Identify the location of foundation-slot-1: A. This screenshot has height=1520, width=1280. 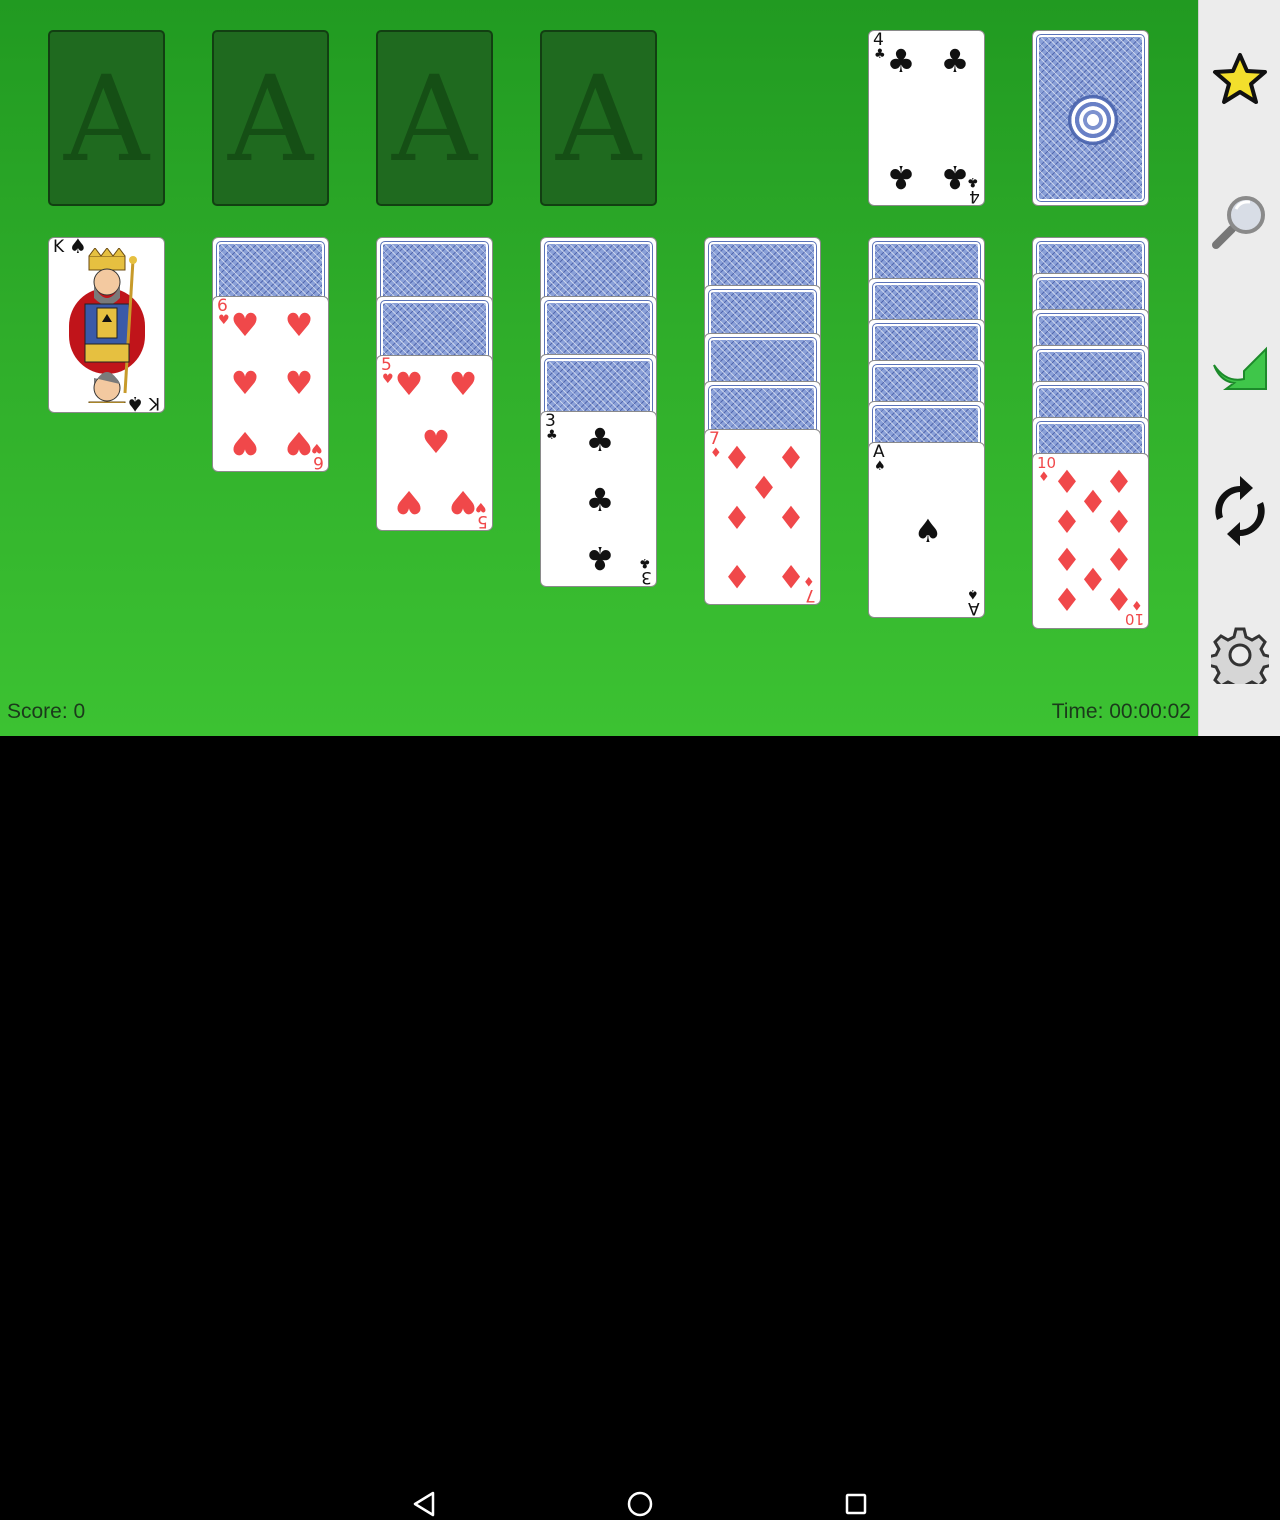
(106, 118).